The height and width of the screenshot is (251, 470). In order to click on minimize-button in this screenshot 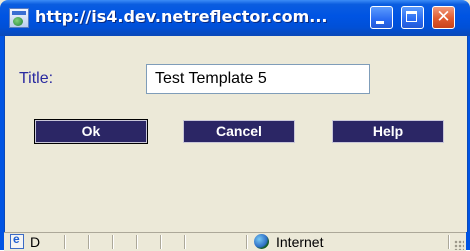, I will do `click(381, 17)`.